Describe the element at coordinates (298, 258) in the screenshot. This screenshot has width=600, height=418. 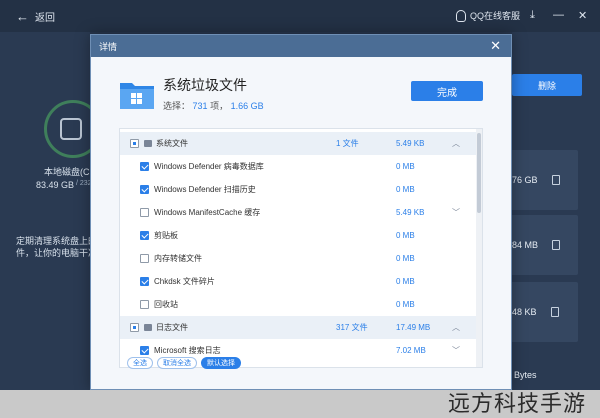
I see `list-item: 内存转储文件 0 MB` at that location.